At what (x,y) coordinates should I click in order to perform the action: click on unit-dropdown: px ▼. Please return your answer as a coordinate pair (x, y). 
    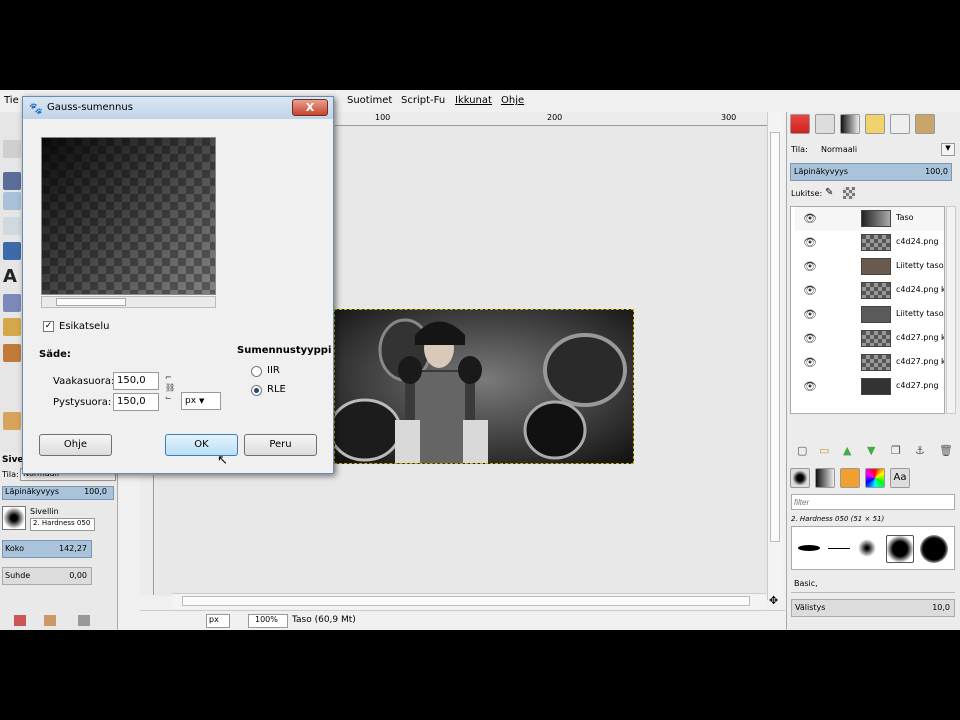
    Looking at the image, I should click on (201, 401).